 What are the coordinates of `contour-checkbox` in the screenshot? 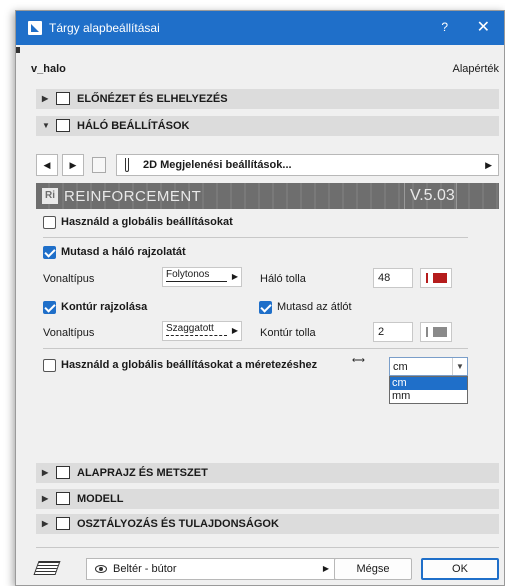 It's located at (49, 307).